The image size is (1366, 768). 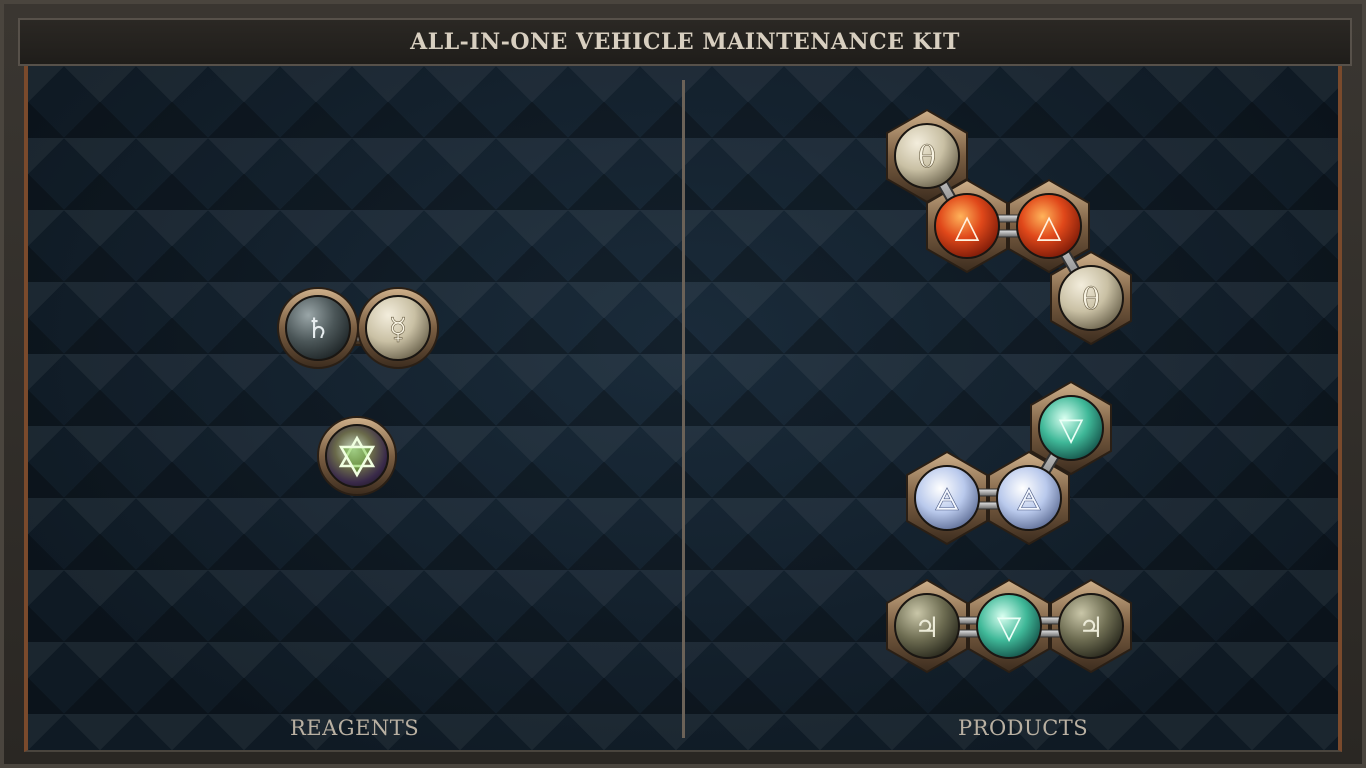 What do you see at coordinates (355, 728) in the screenshot?
I see `reagents-label: REAGENTS` at bounding box center [355, 728].